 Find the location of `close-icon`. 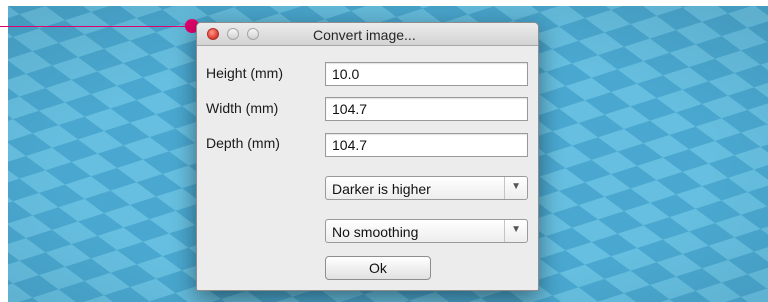

close-icon is located at coordinates (213, 34).